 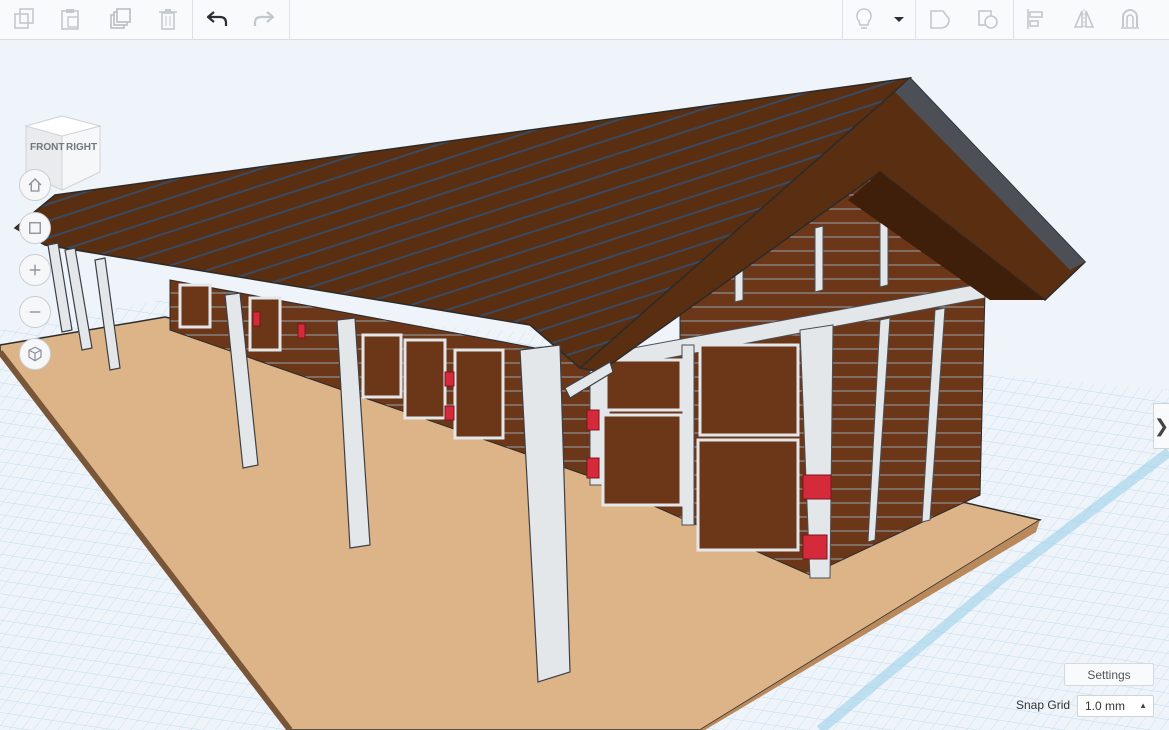 I want to click on lightbulb-icon, so click(x=864, y=19).